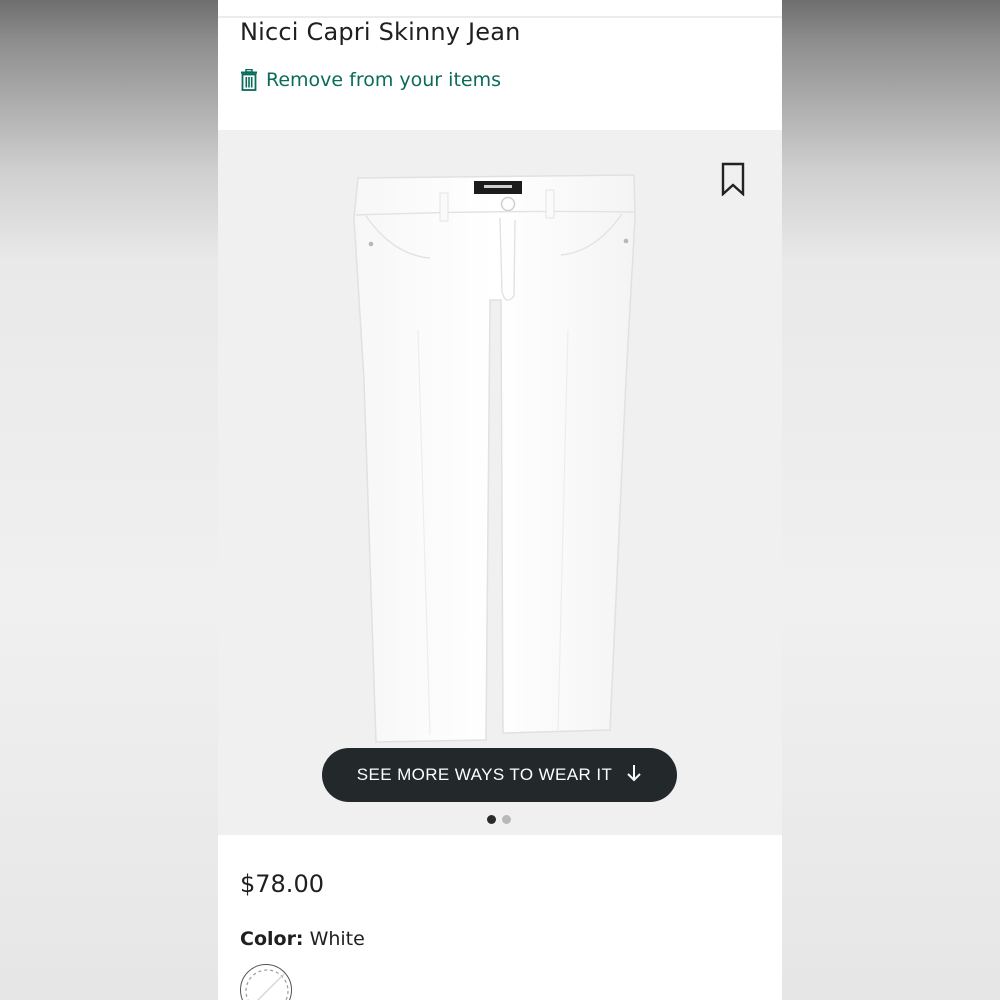  What do you see at coordinates (249, 80) in the screenshot?
I see `trash-icon` at bounding box center [249, 80].